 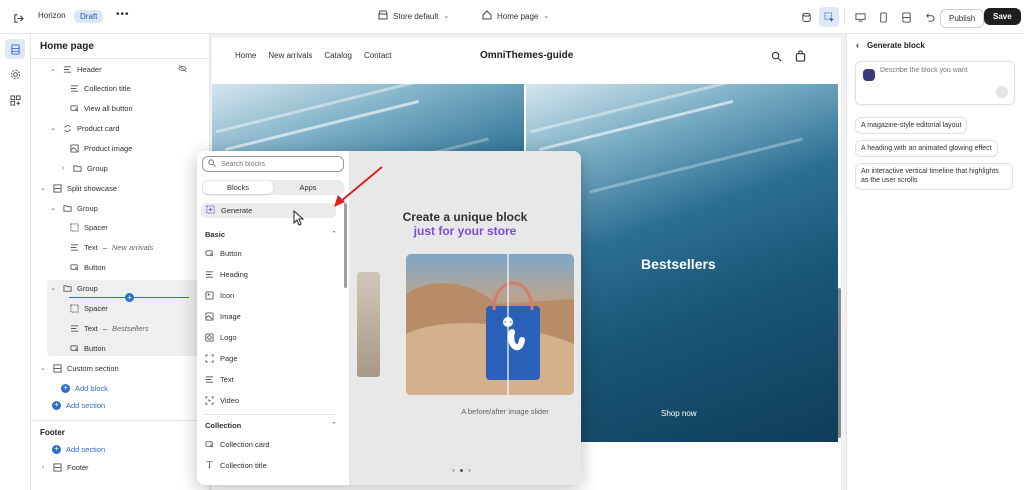 I want to click on send-button: ↑, so click(x=1002, y=92).